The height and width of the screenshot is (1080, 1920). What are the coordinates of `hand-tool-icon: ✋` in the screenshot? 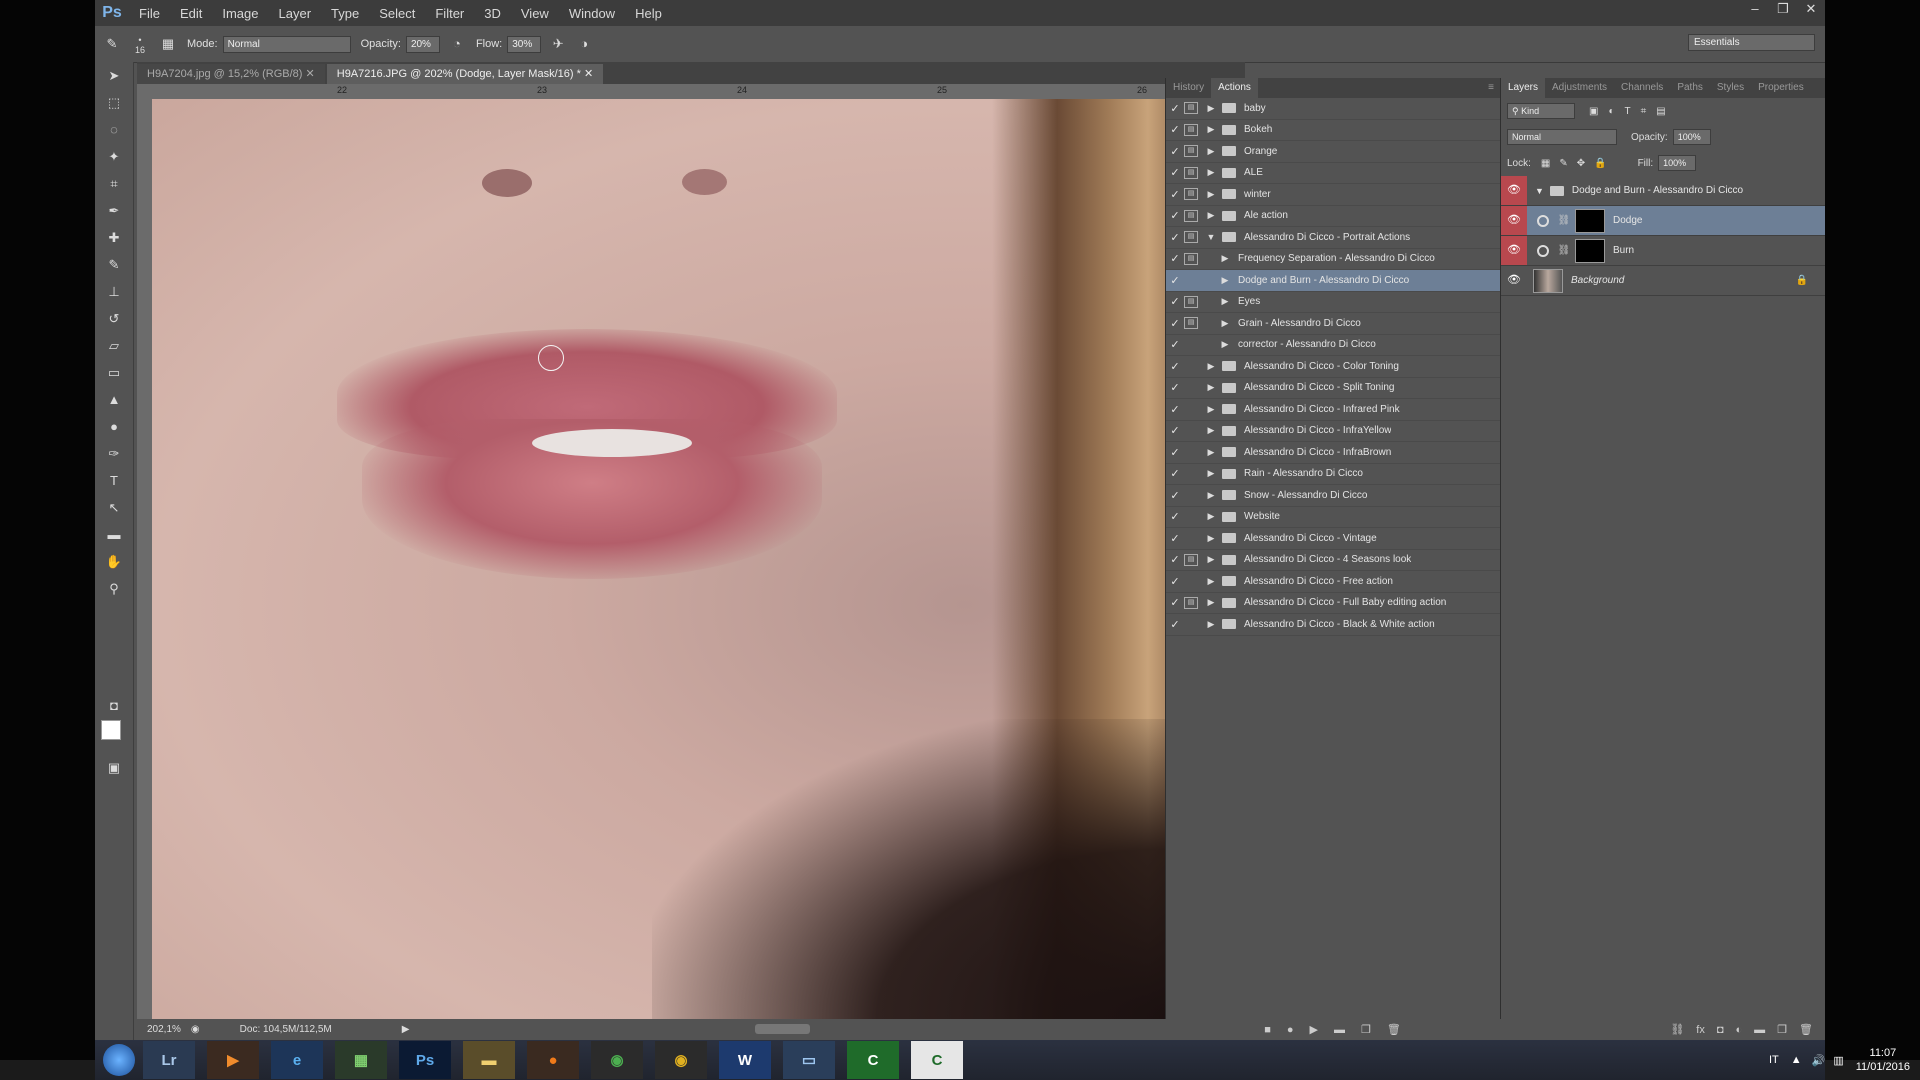 It's located at (114, 561).